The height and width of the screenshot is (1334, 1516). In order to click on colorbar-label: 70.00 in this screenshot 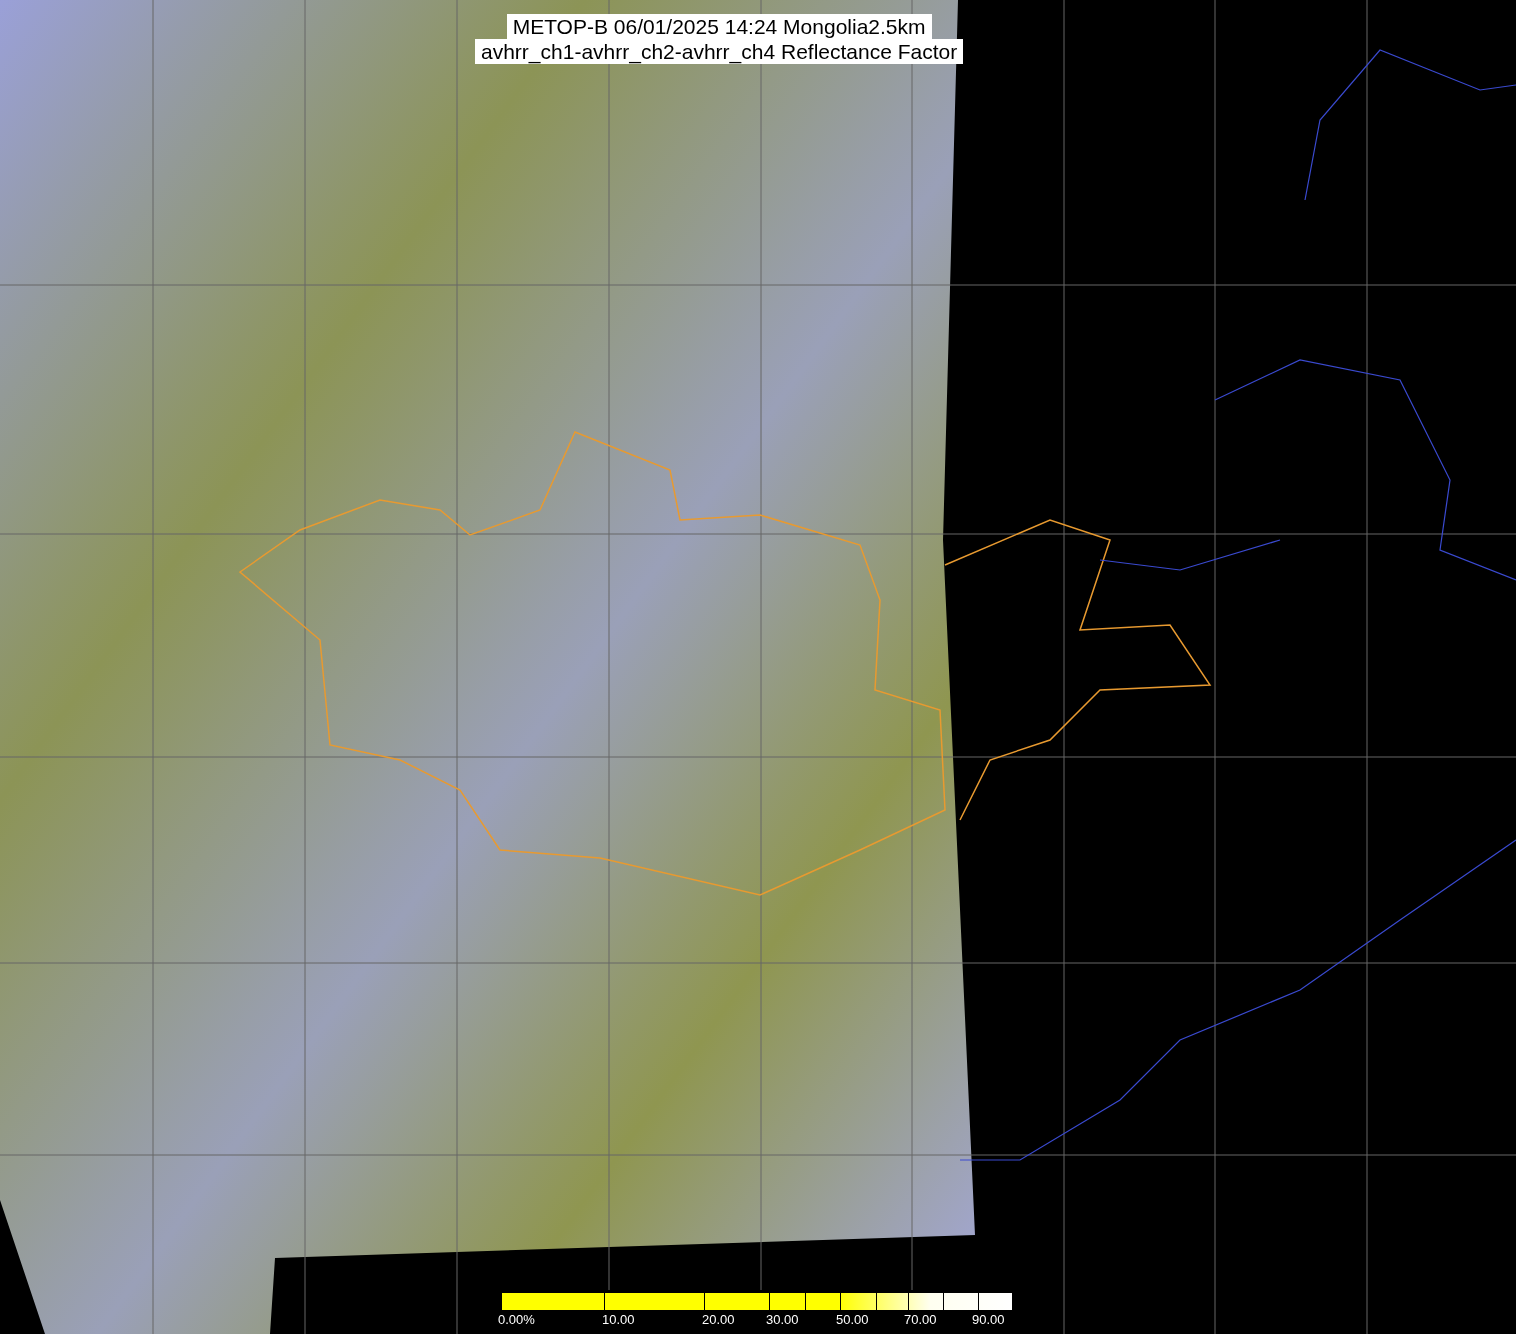, I will do `click(920, 1319)`.